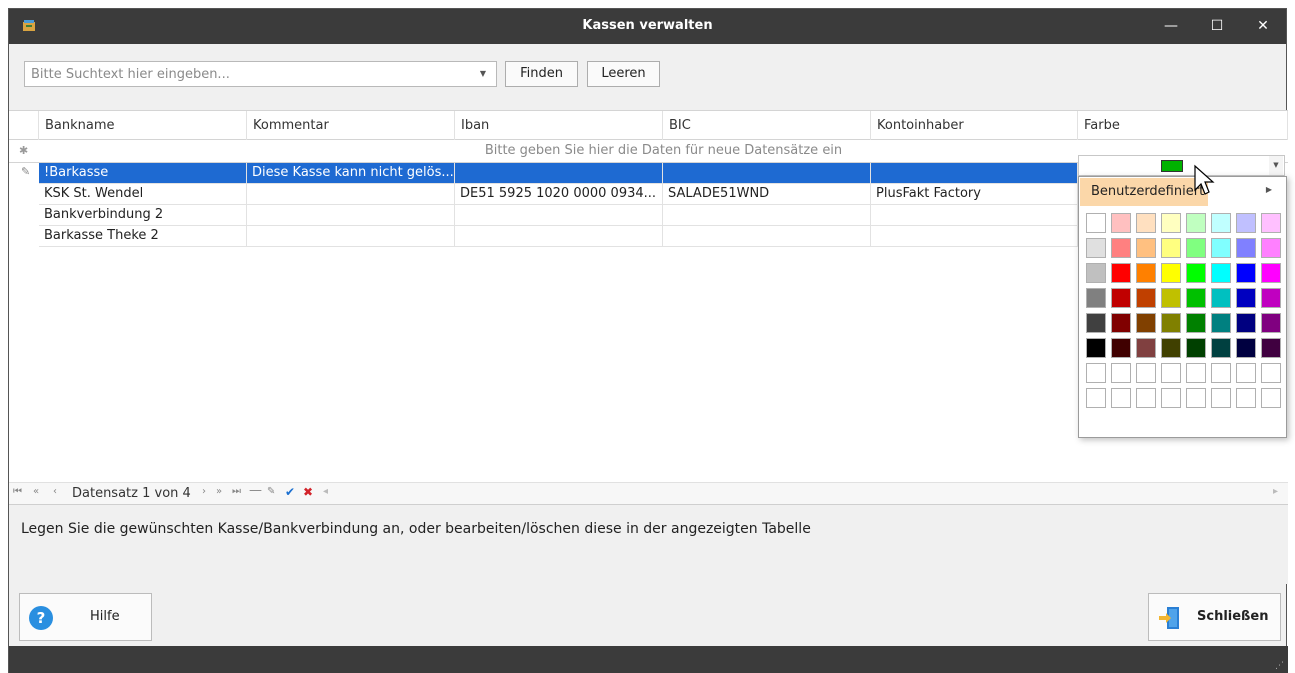  I want to click on tab-benutzerdefiniert: Benutzerdefiniert, so click(1144, 192).